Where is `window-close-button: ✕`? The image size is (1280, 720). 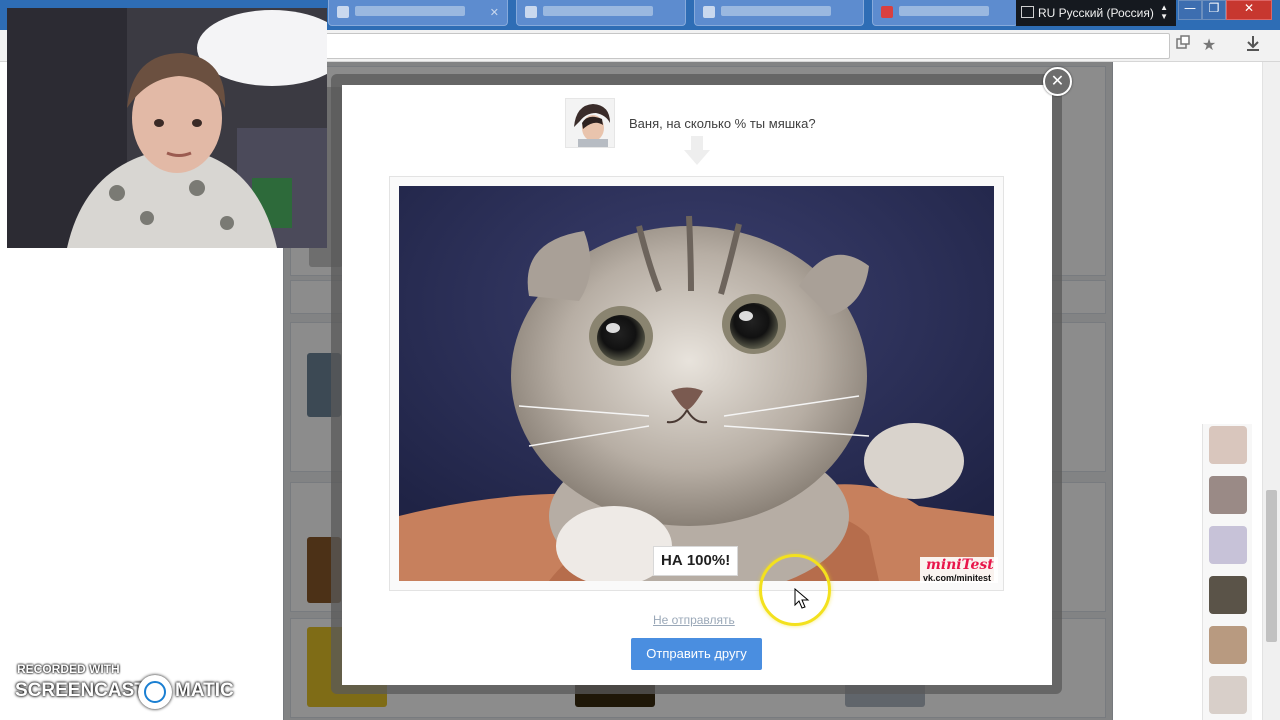 window-close-button: ✕ is located at coordinates (1249, 10).